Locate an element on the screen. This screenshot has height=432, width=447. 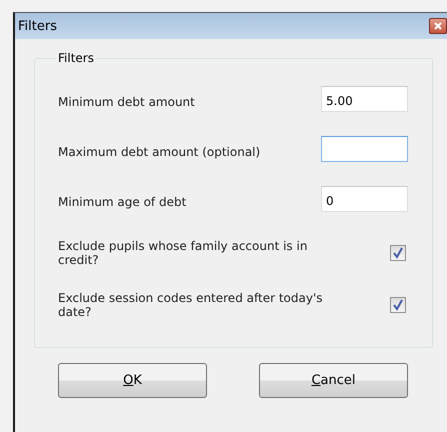
ok-button: OK is located at coordinates (132, 380).